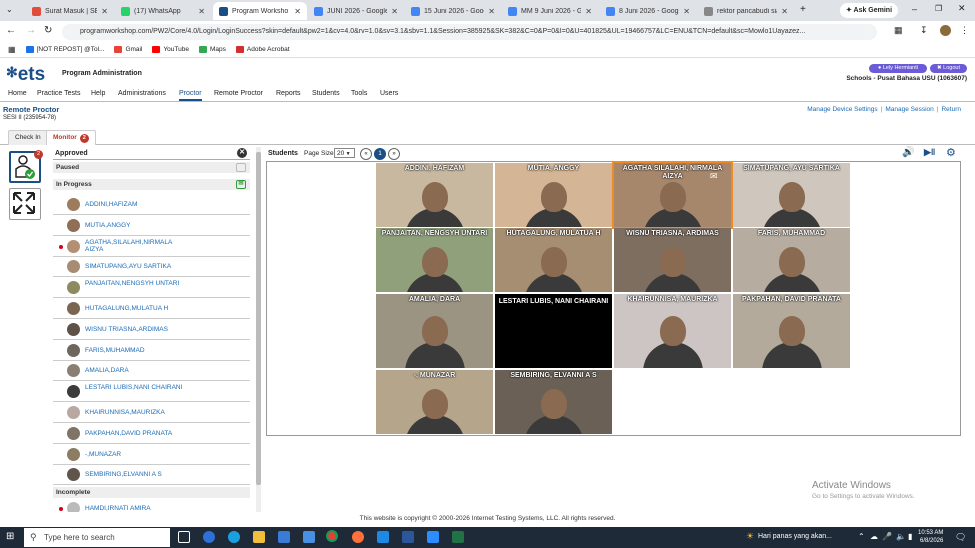 The height and width of the screenshot is (548, 975). I want to click on nav-proctor: Proctor, so click(190, 95).